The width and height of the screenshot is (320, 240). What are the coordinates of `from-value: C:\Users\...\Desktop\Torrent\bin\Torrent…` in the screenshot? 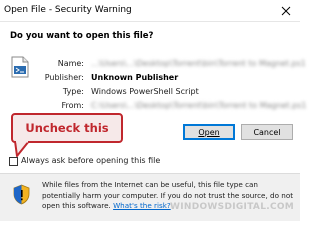 It's located at (199, 105).